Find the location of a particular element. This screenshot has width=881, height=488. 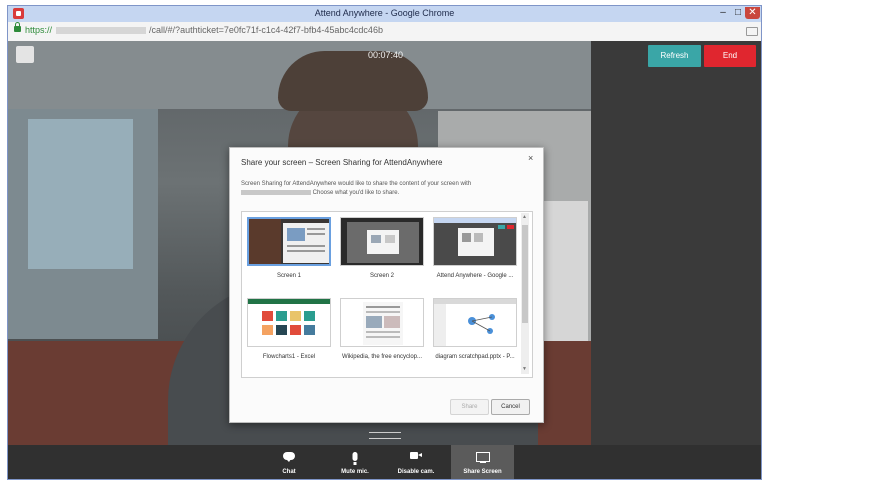

screen-2-preview is located at coordinates (382, 241).